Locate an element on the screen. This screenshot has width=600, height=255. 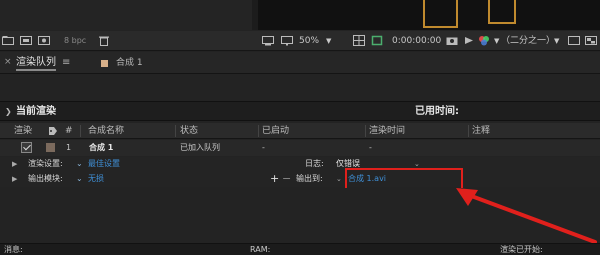
column-status: 状态 is located at coordinates (189, 131).